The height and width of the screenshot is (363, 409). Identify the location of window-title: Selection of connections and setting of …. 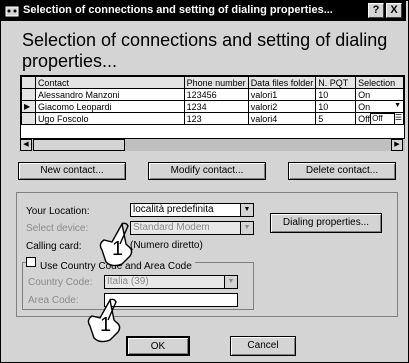
(178, 10).